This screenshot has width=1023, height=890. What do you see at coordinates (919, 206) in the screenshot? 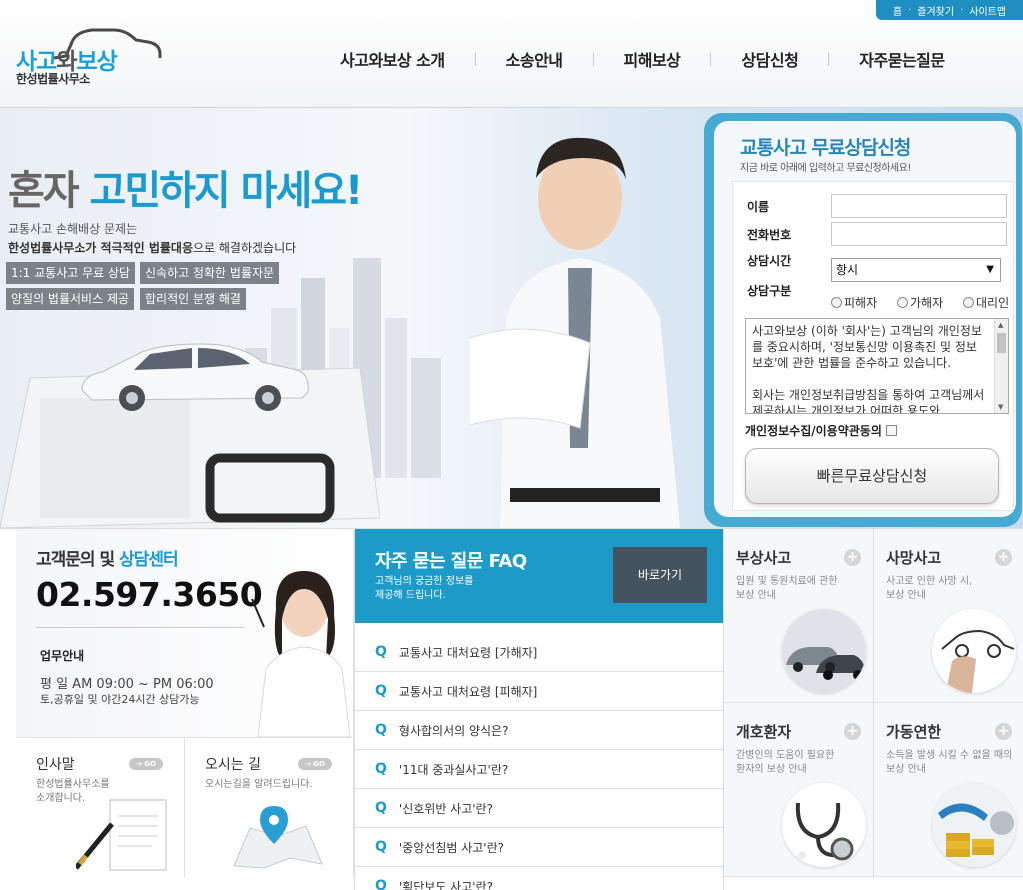
I see `name-input` at bounding box center [919, 206].